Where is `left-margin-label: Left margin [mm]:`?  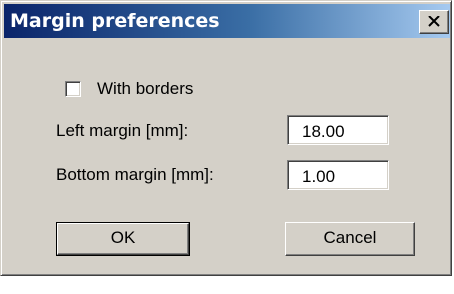 left-margin-label: Left margin [mm]: is located at coordinates (122, 130).